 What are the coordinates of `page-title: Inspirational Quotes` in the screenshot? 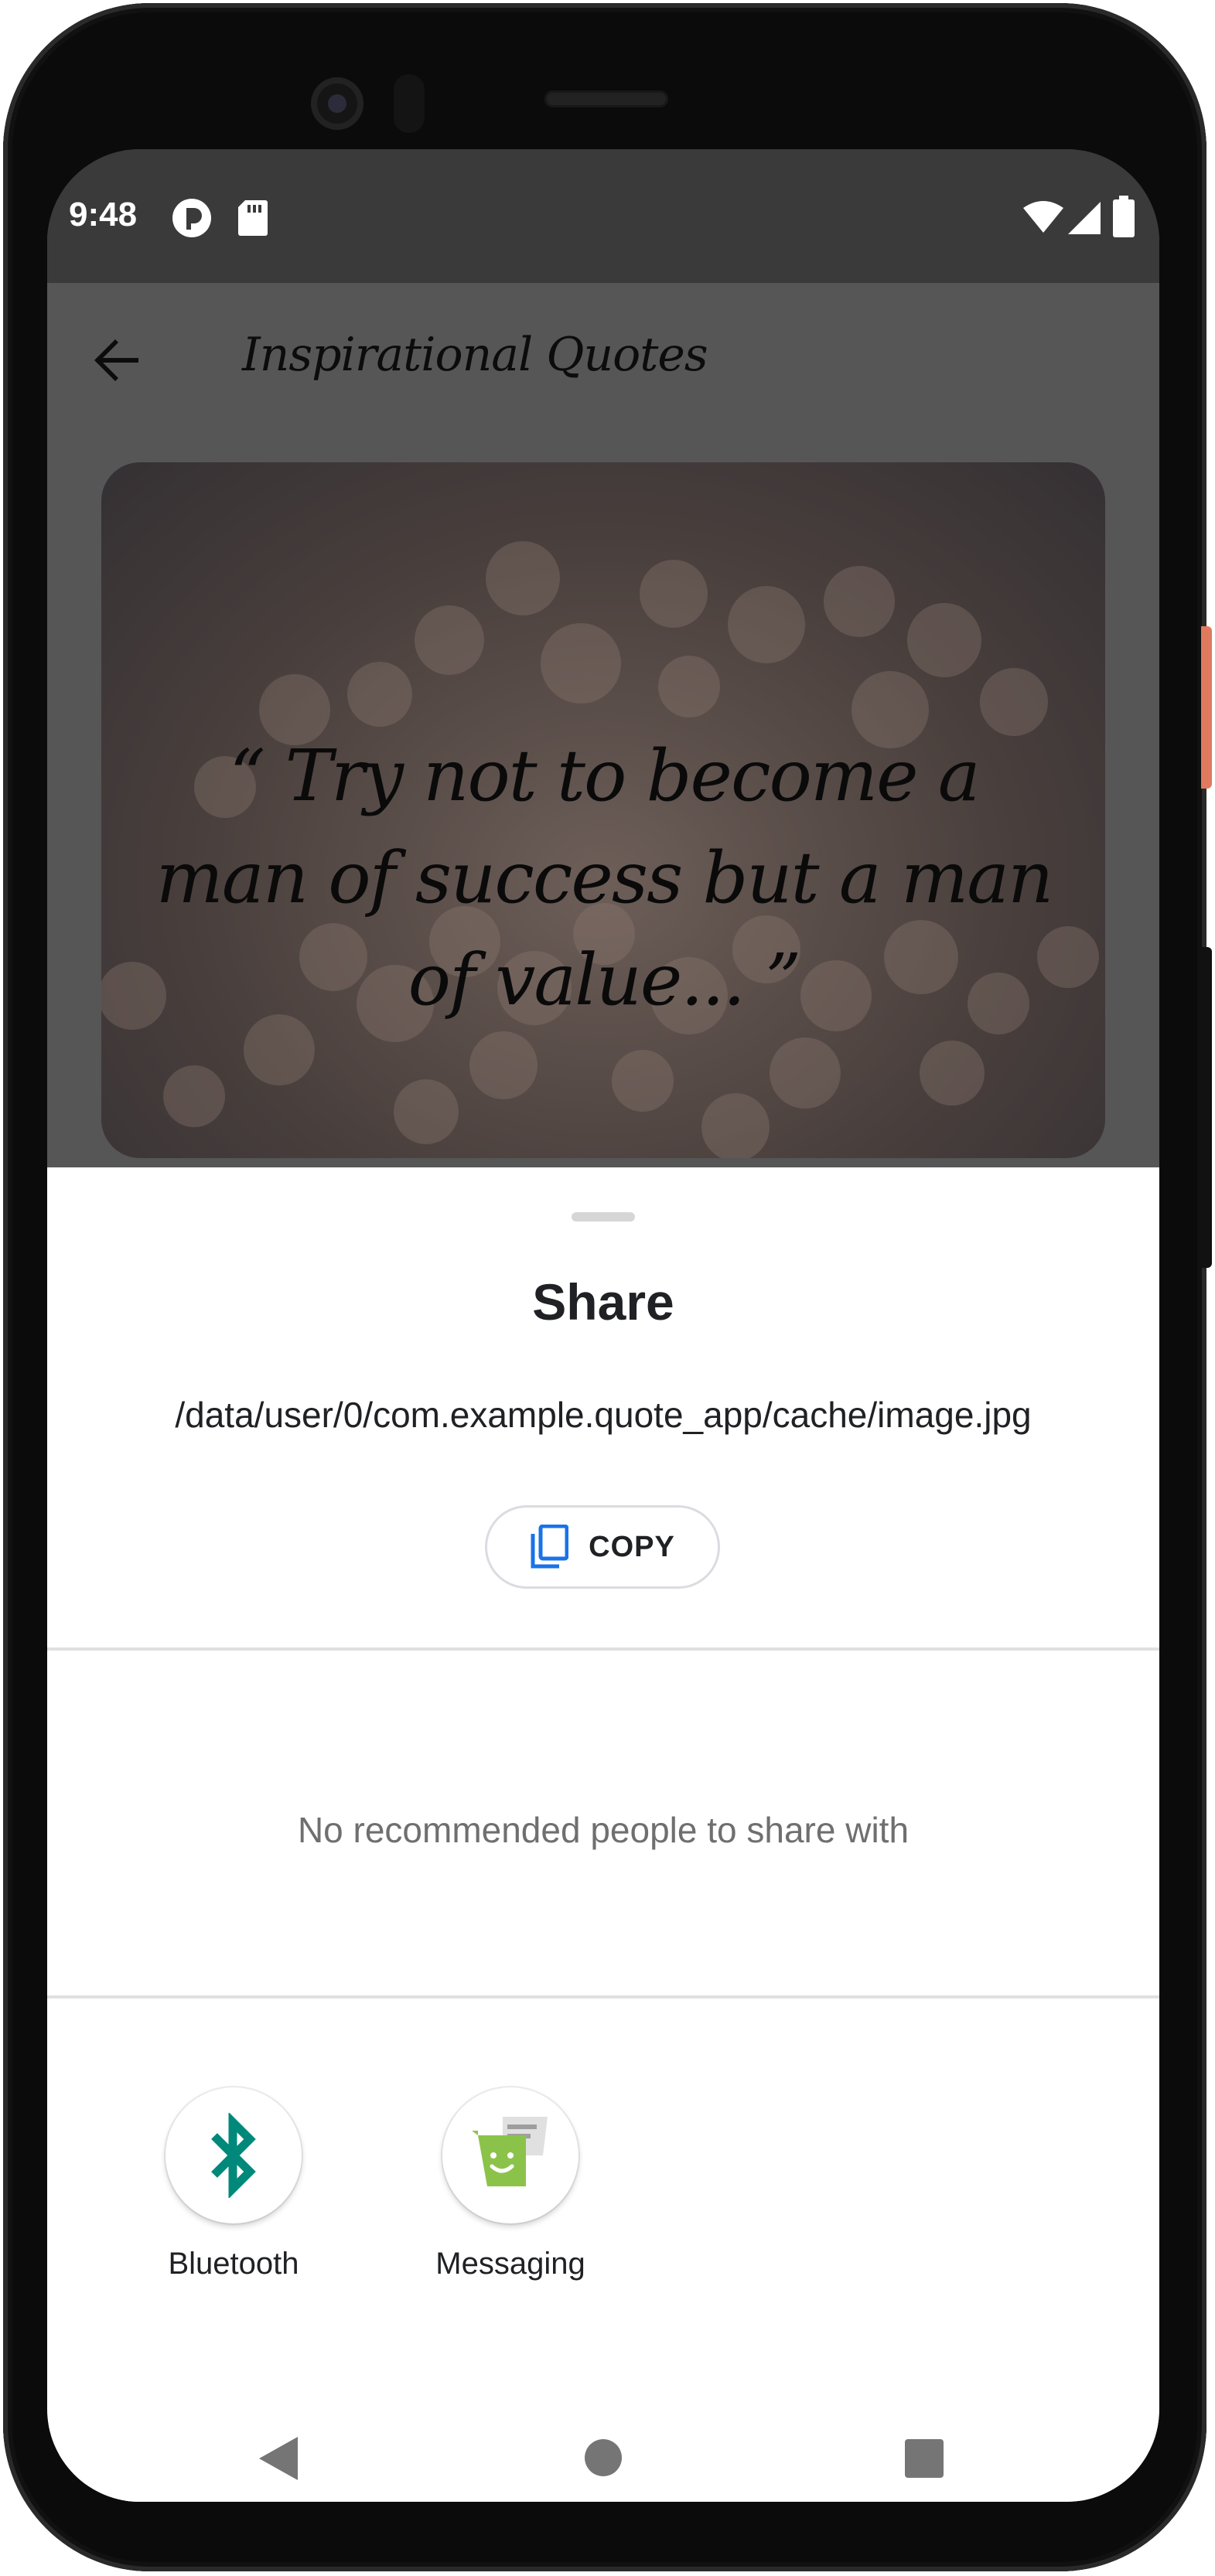 It's located at (475, 355).